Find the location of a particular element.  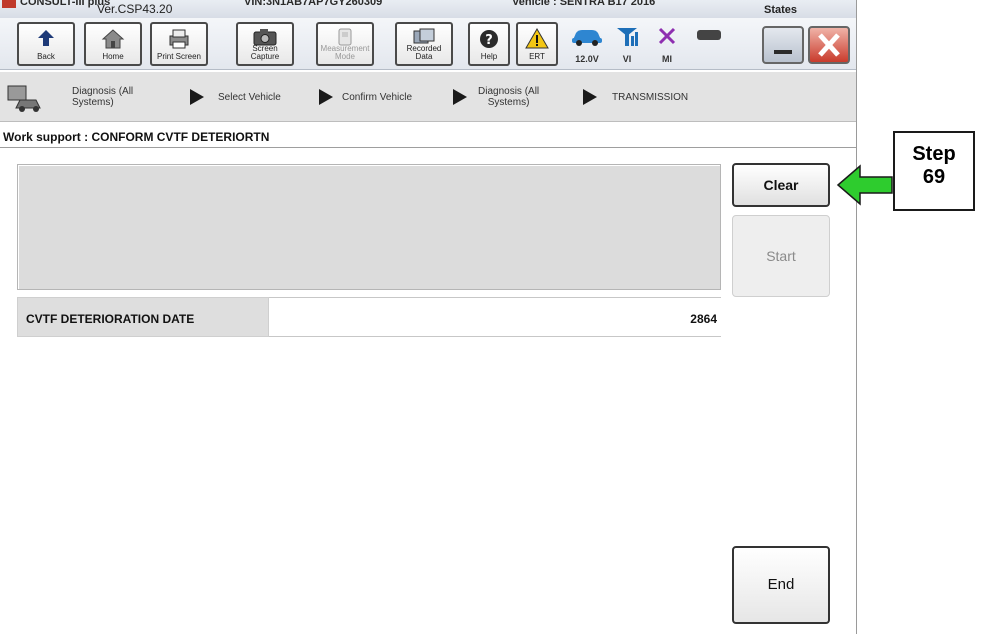

vi-status: VI is located at coordinates (627, 45).